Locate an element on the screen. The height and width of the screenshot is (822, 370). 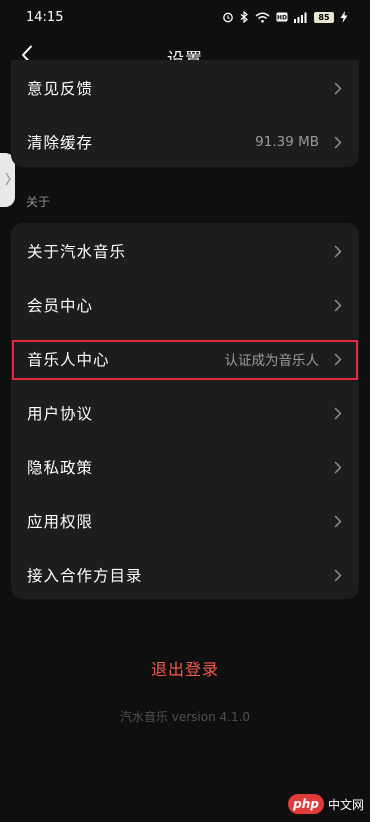
row-label: 关于汽水音乐 is located at coordinates (77, 252).